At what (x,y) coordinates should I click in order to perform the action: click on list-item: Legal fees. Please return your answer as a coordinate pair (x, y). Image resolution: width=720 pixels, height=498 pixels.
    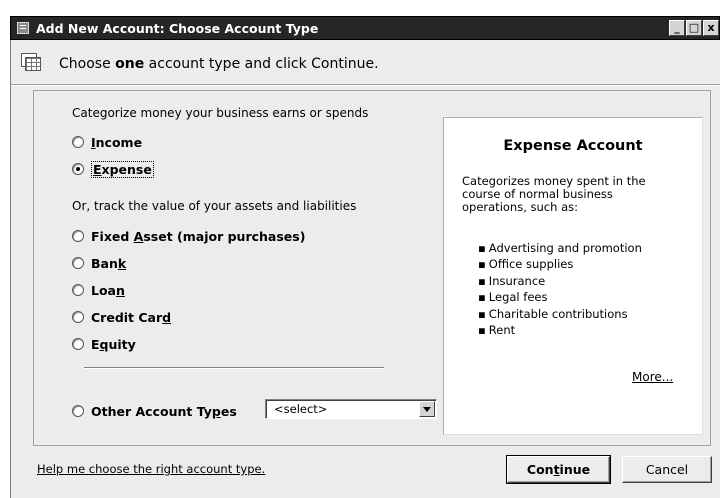
    Looking at the image, I should click on (560, 297).